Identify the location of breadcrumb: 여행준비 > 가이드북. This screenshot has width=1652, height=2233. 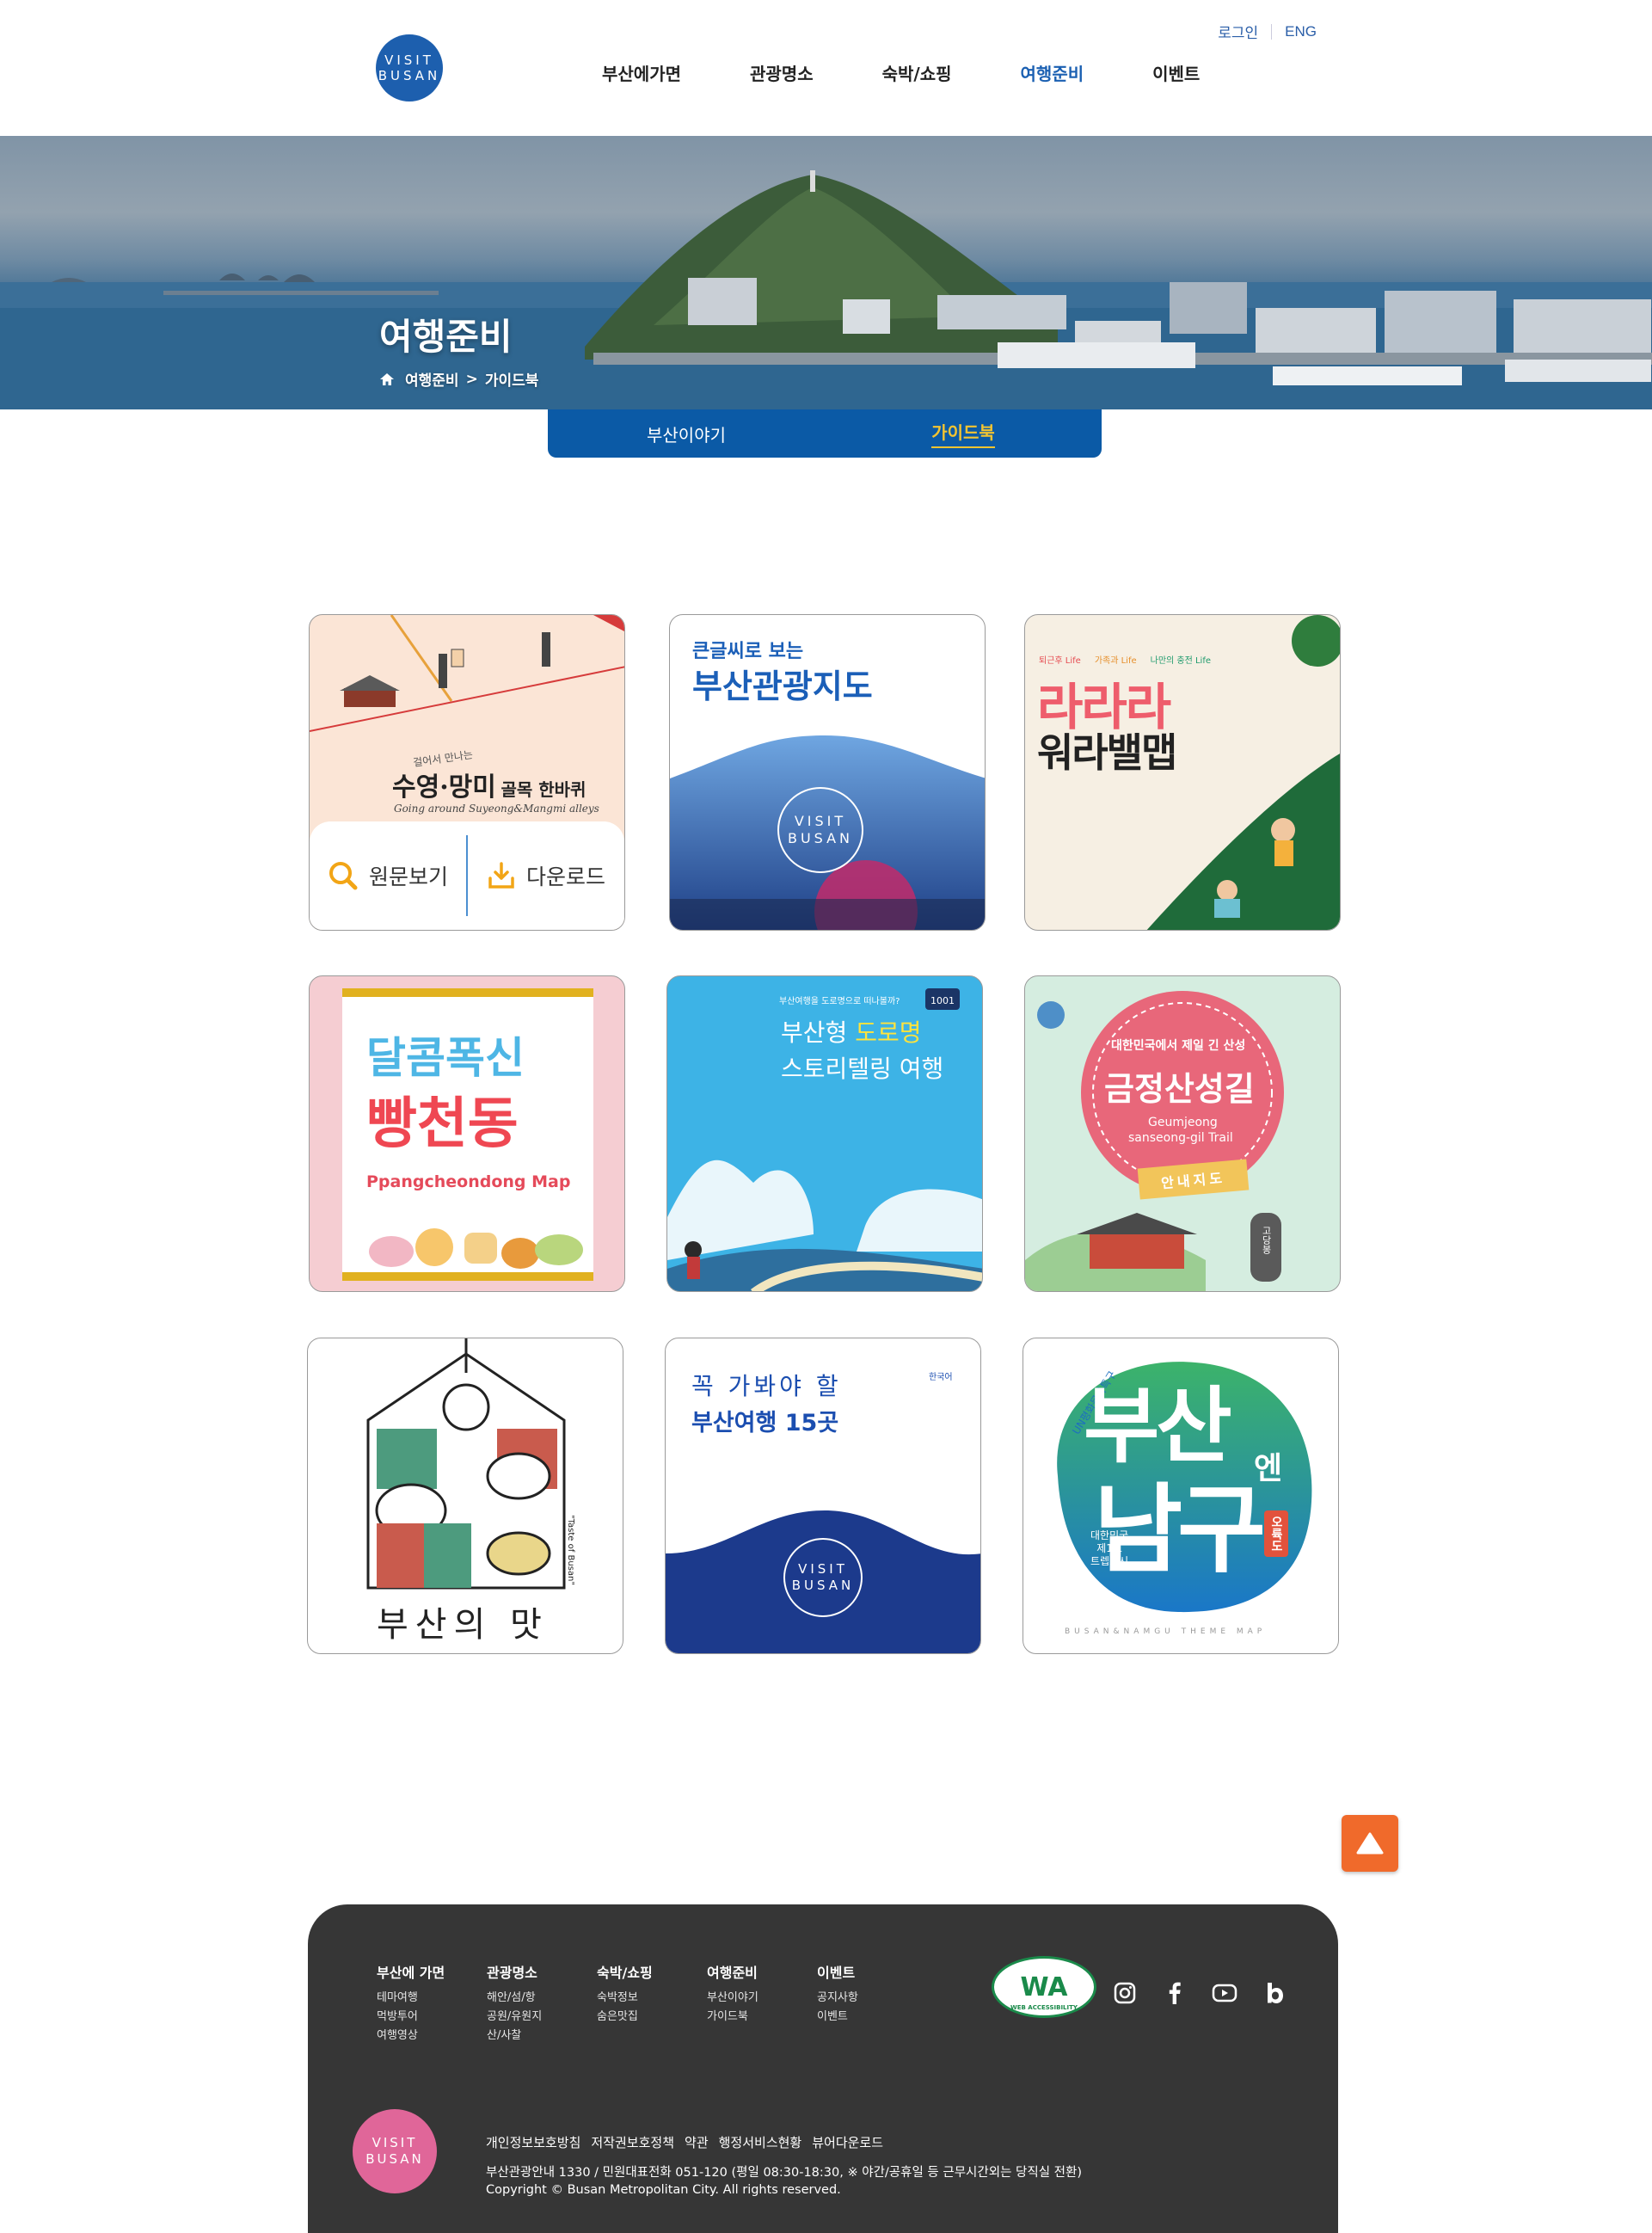
(459, 379).